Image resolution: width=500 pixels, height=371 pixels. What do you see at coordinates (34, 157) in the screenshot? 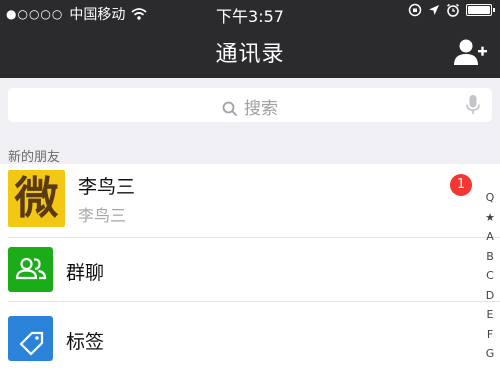
I see `section-title: 新的朋友` at bounding box center [34, 157].